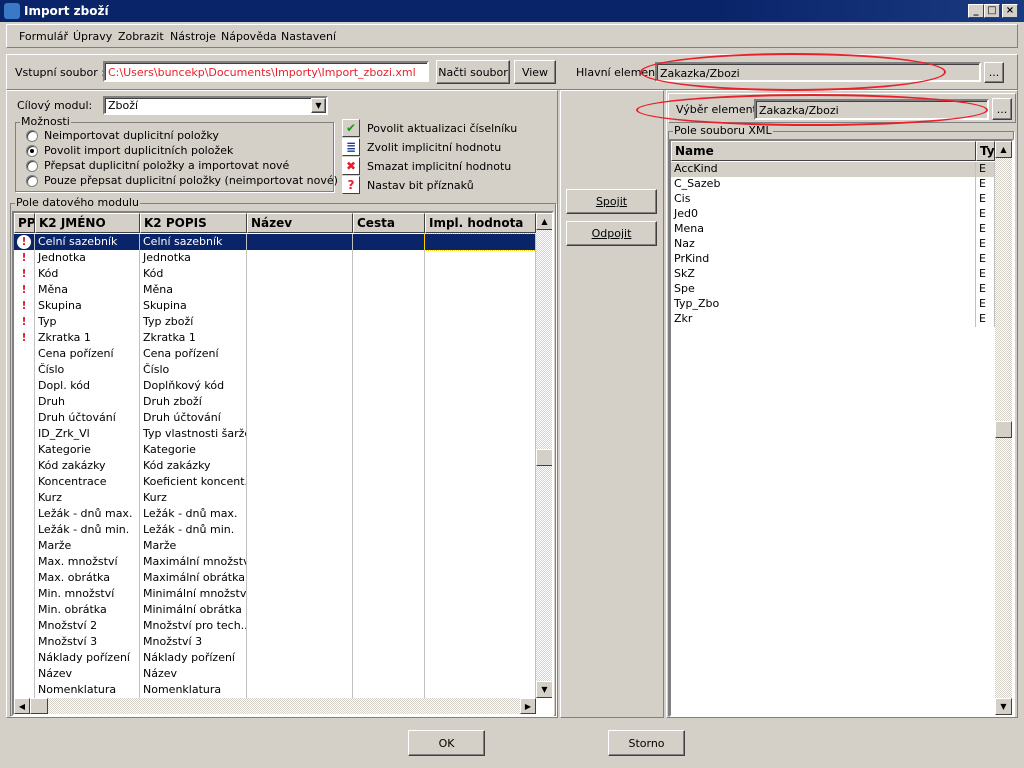  I want to click on scroll-thumb, so click(1003, 429).